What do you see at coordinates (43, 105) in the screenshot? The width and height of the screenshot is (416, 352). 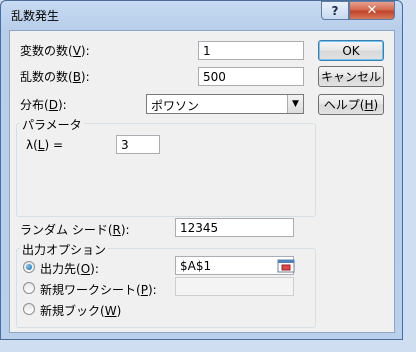 I see `distribution-label: 分布(D):` at bounding box center [43, 105].